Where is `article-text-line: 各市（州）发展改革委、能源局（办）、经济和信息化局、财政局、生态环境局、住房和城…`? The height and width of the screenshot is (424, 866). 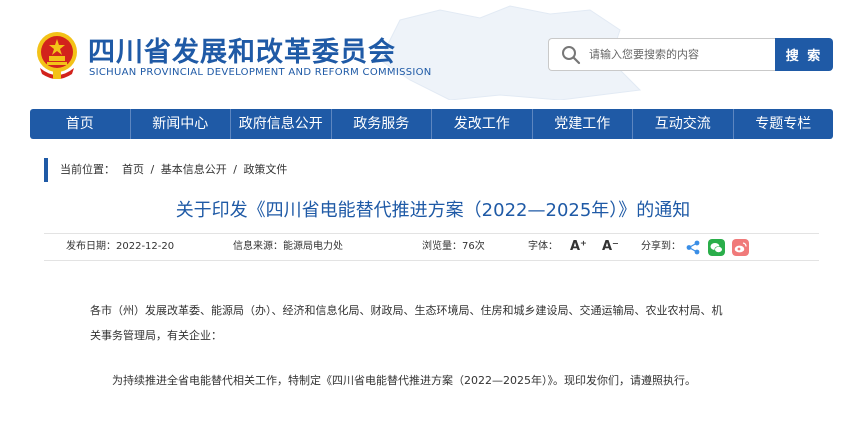
article-text-line: 各市（州）发展改革委、能源局（办）、经济和信息化局、财政局、生态环境局、住房和城… is located at coordinates (406, 310).